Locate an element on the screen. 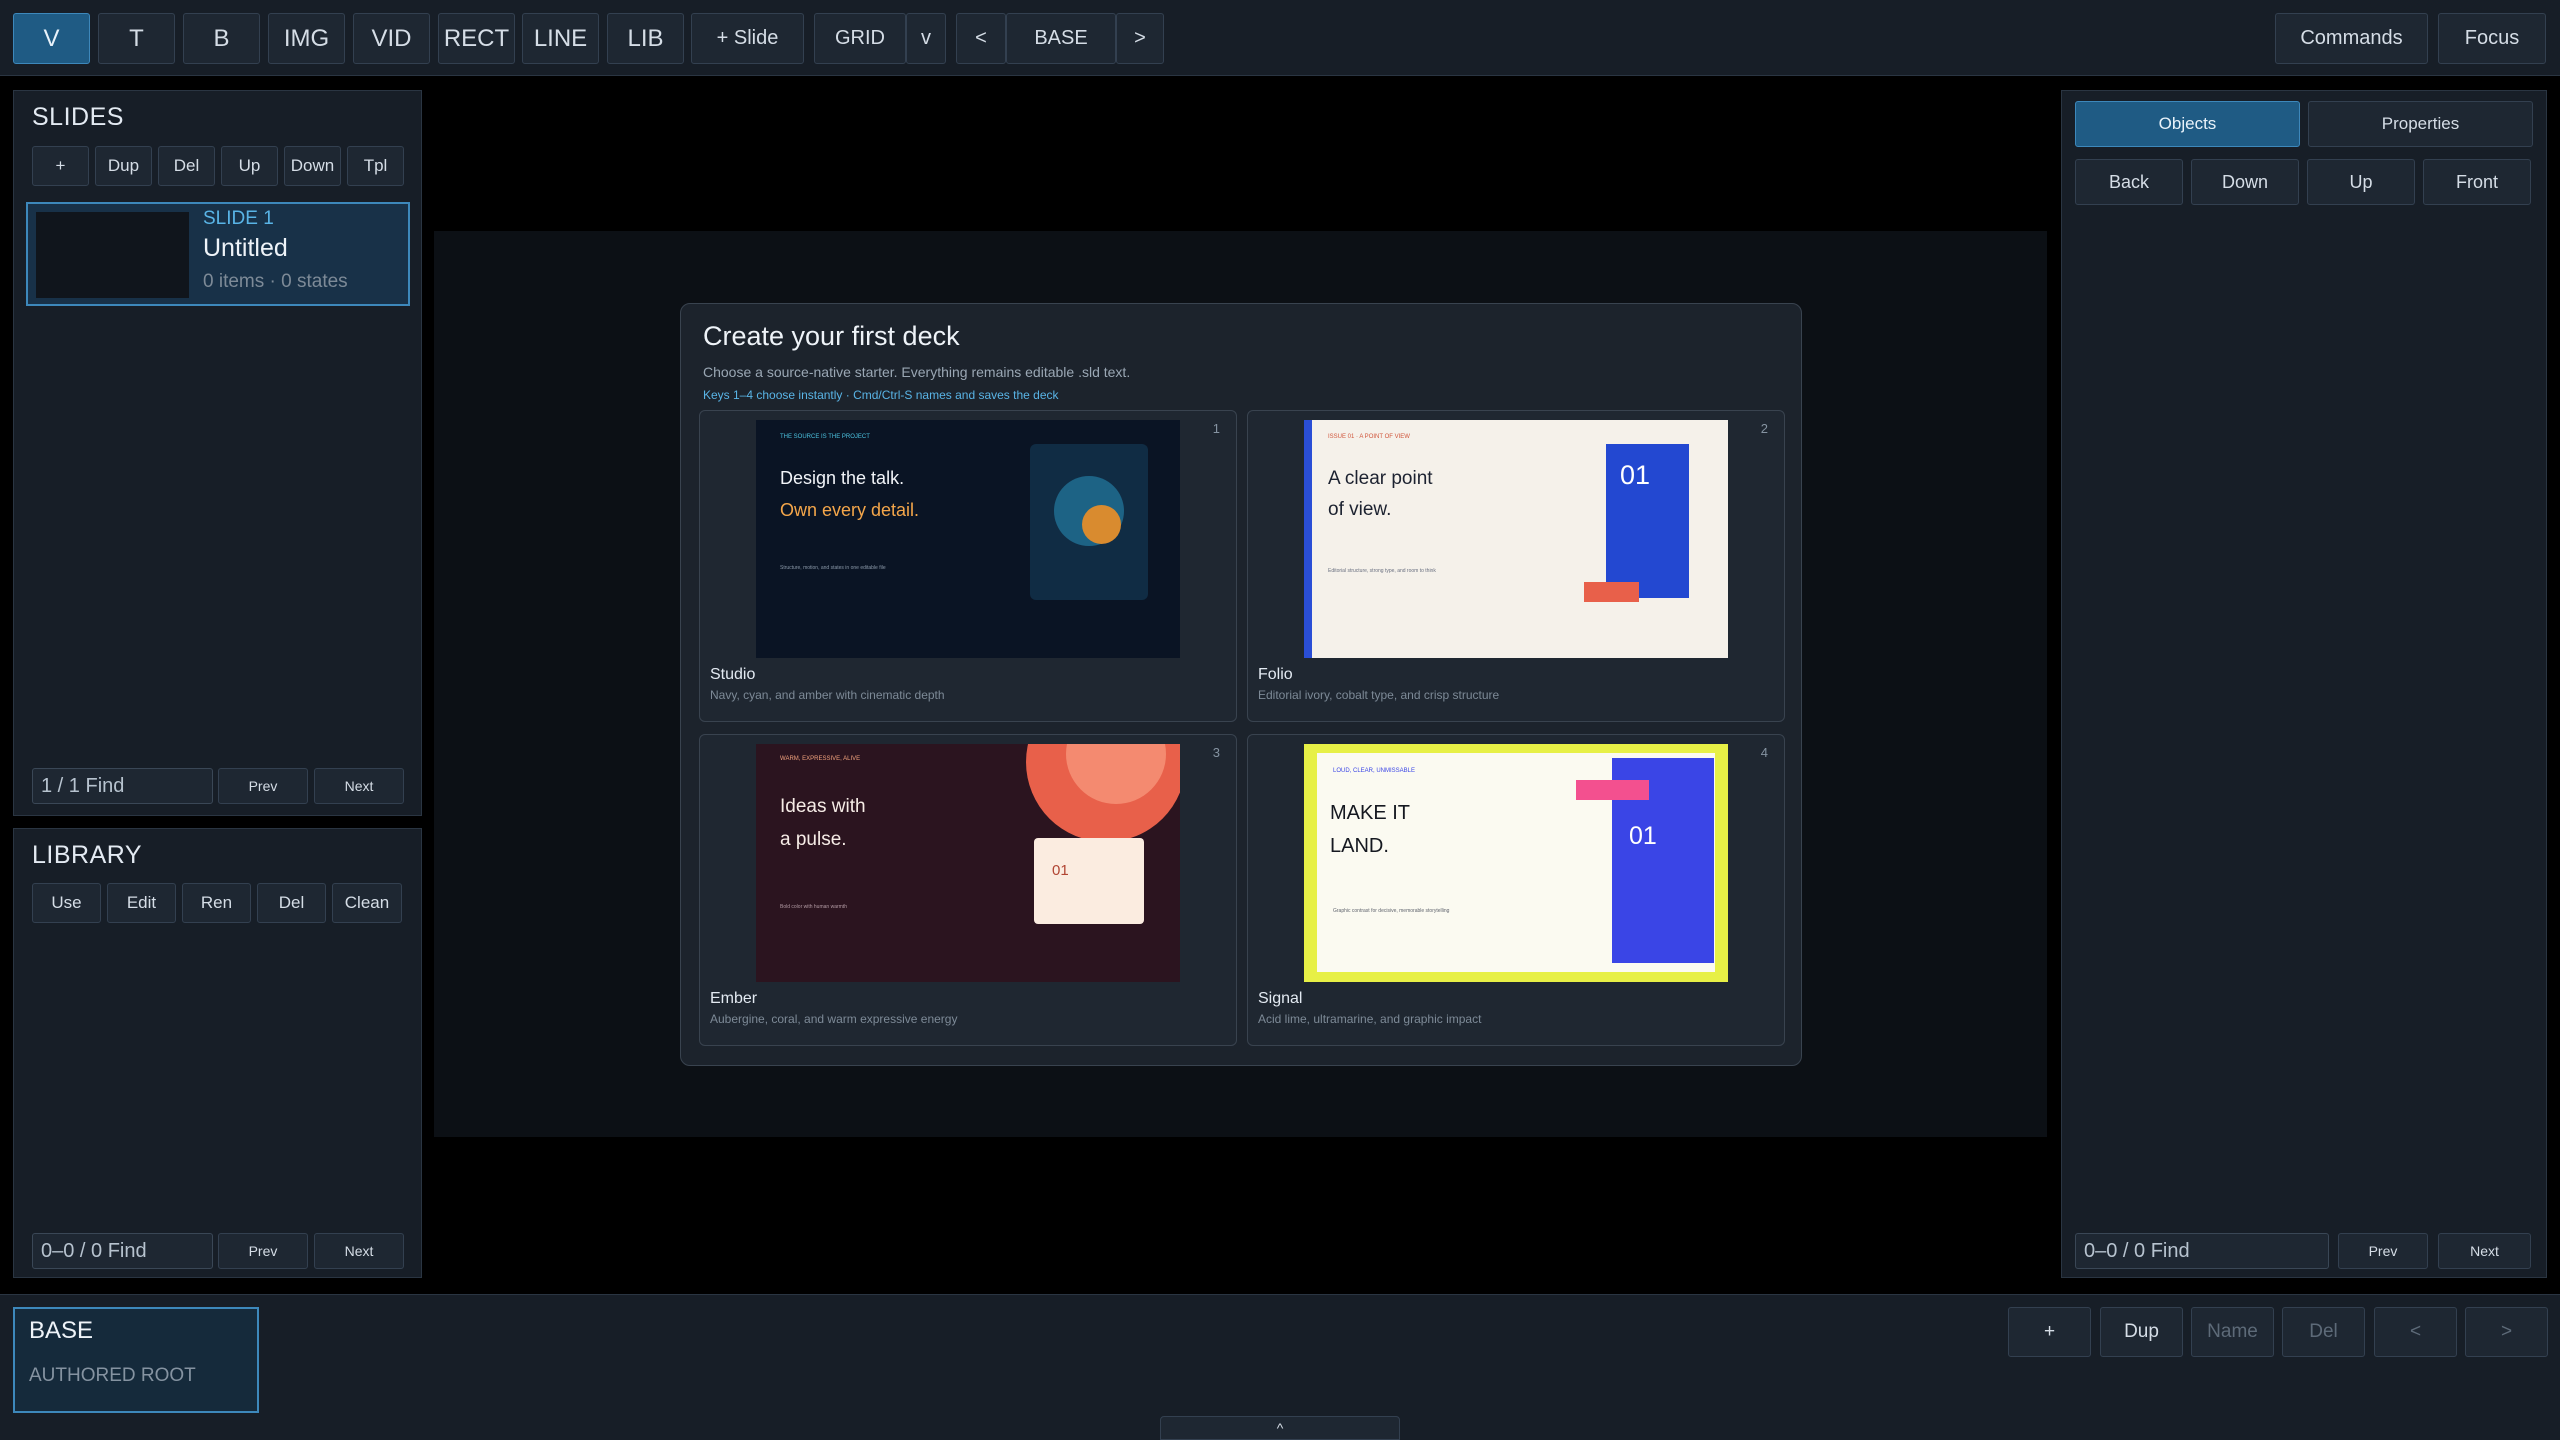 This screenshot has width=2560, height=1440. tool-rect-button: RECT is located at coordinates (476, 38).